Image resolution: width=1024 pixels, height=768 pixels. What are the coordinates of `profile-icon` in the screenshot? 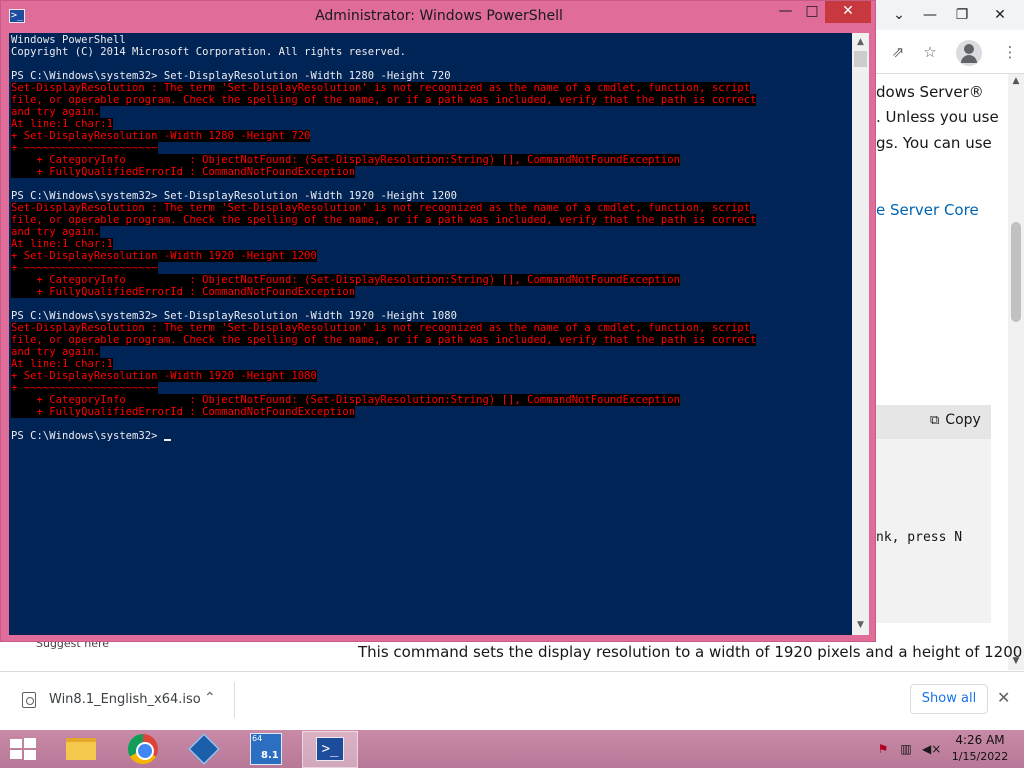 It's located at (969, 53).